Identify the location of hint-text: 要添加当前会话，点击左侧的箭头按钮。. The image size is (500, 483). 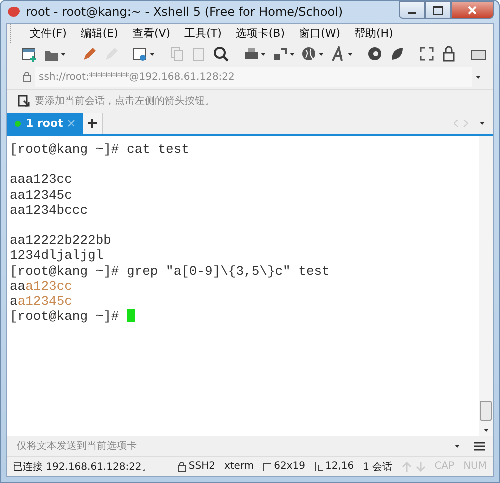
(125, 101).